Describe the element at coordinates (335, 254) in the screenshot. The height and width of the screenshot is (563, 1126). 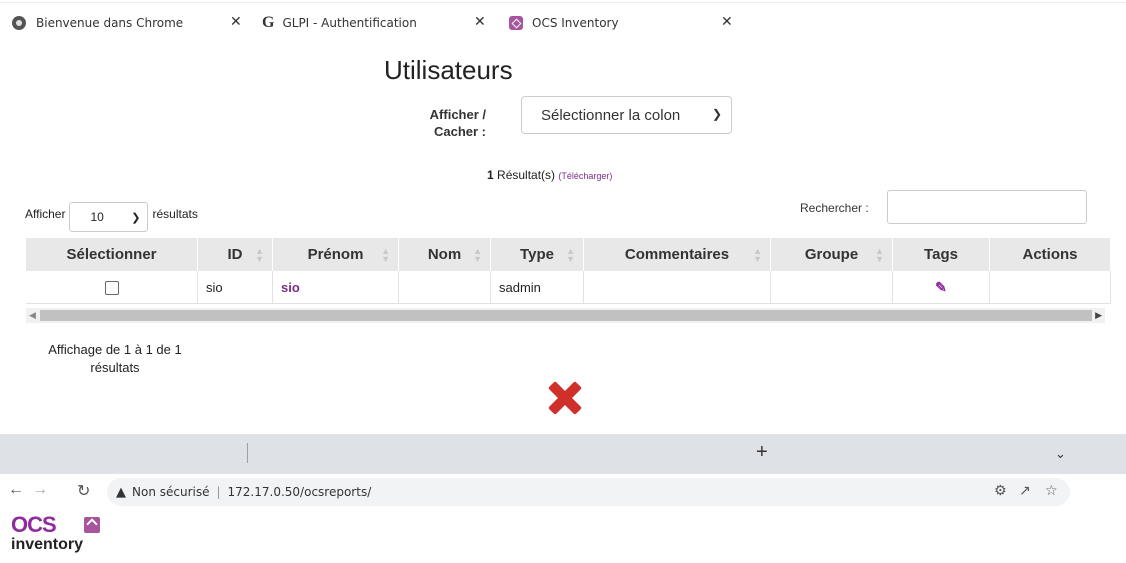
I see `column-header-prenom: Prénom ▲ ▼` at that location.